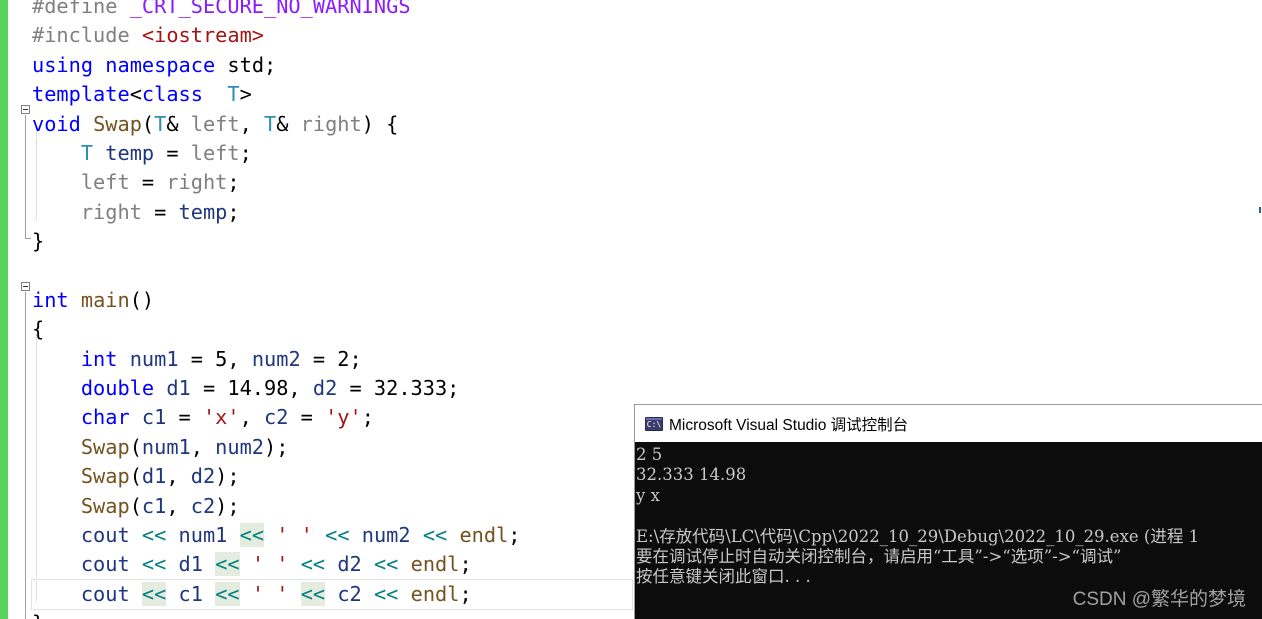 Image resolution: width=1262 pixels, height=619 pixels. Describe the element at coordinates (28, 238) in the screenshot. I see `fold-end-swap` at that location.